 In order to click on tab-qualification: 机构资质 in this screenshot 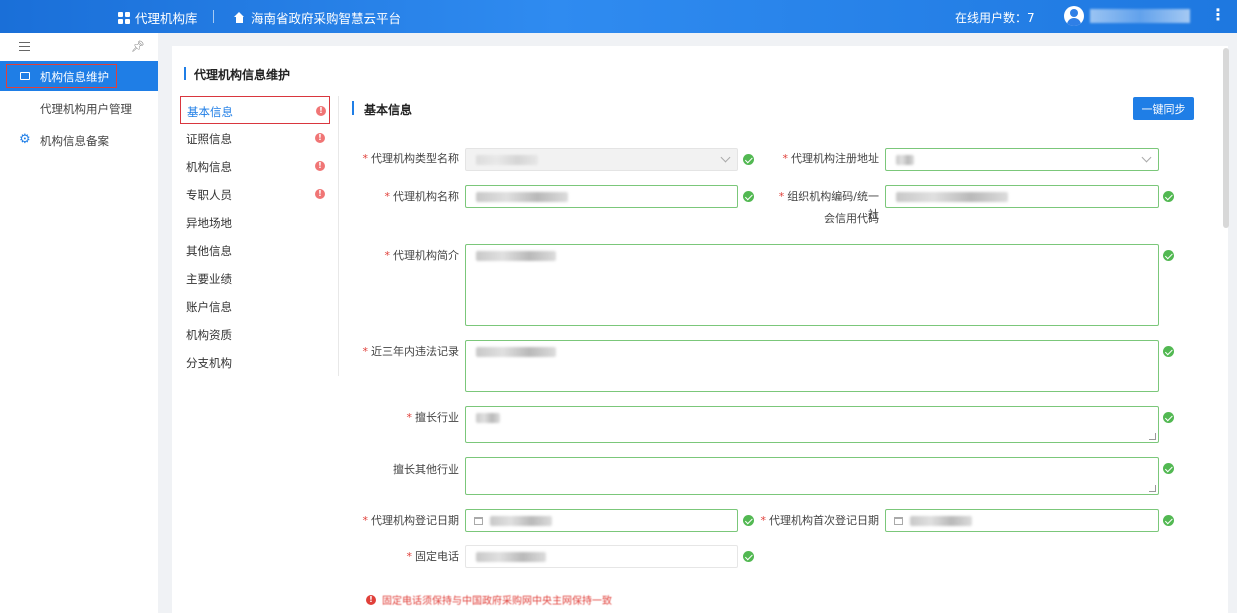, I will do `click(255, 334)`.